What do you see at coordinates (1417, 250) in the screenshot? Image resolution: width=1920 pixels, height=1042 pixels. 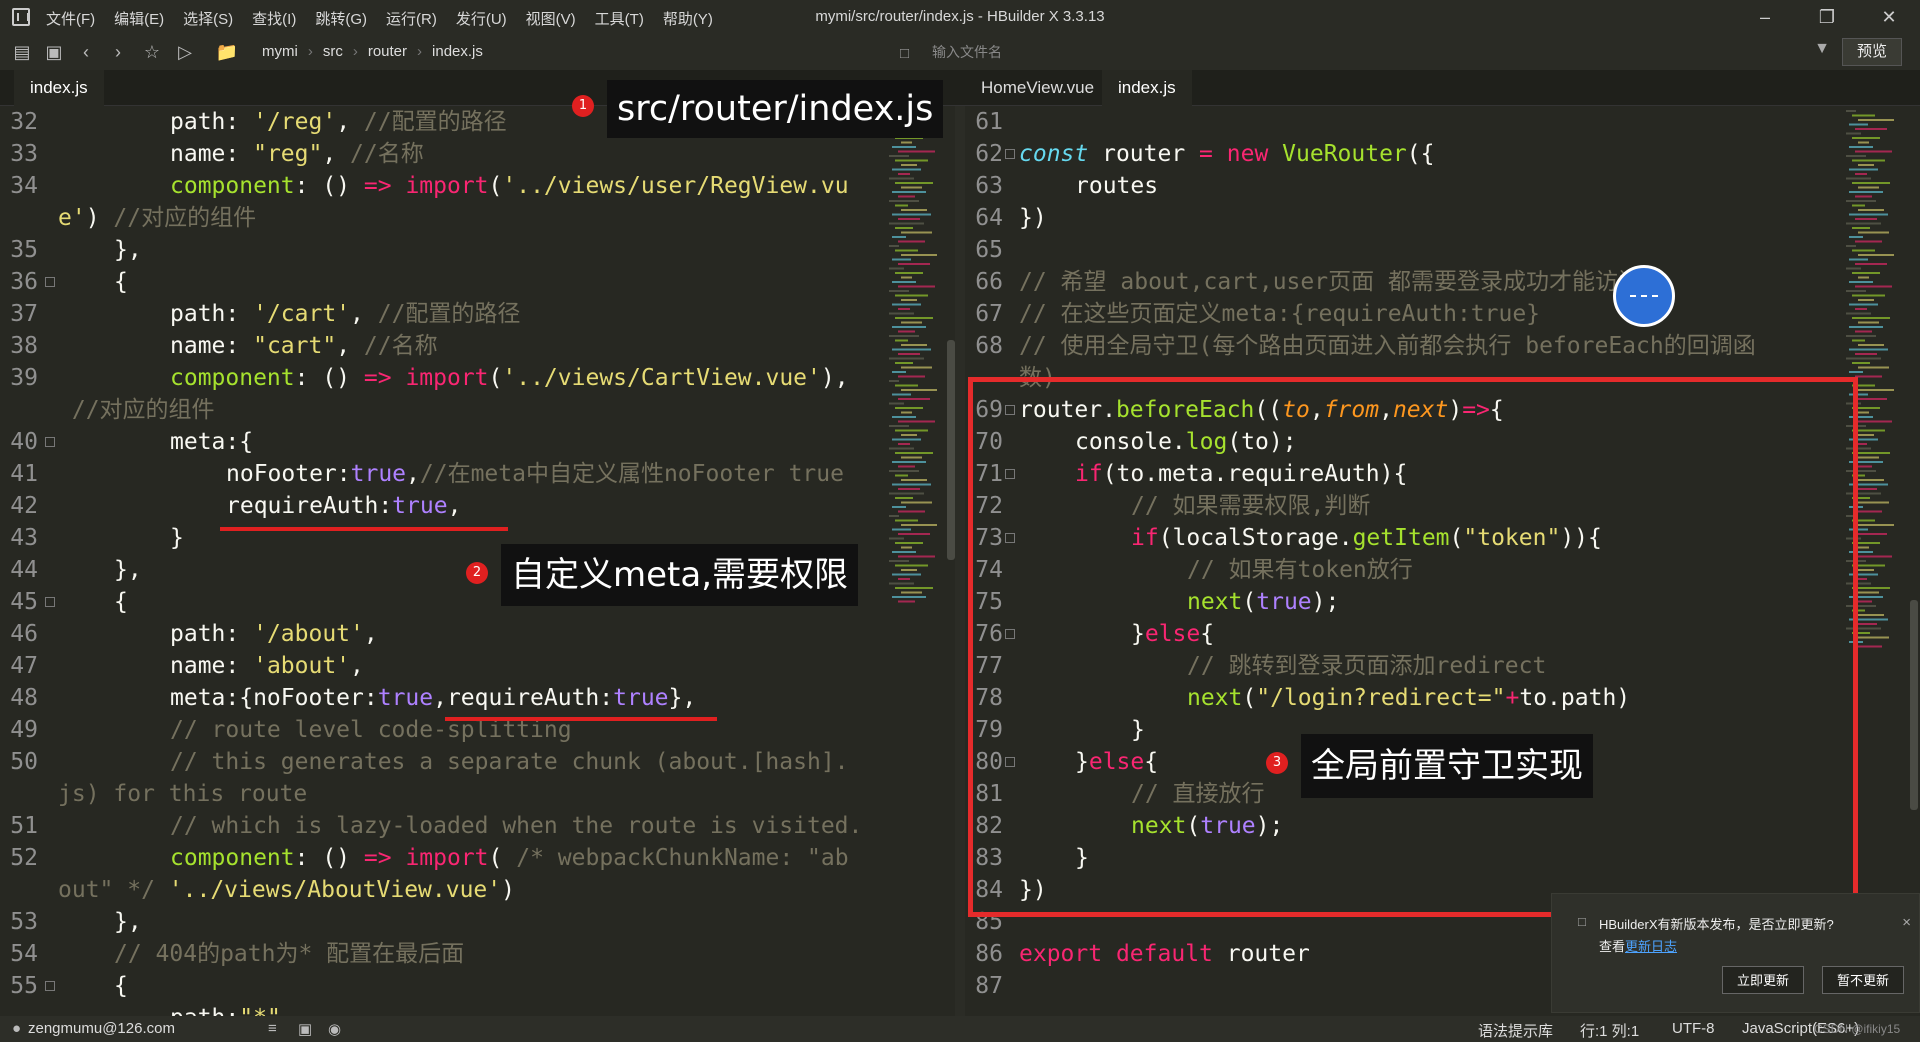 I see `code-line: 65` at bounding box center [1417, 250].